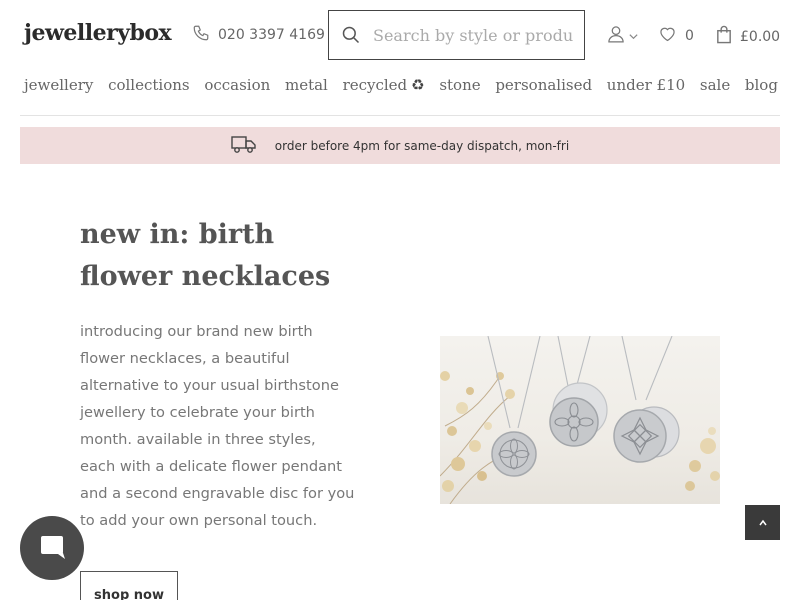  Describe the element at coordinates (58, 85) in the screenshot. I see `nav-item-jewellery: jewellery` at that location.